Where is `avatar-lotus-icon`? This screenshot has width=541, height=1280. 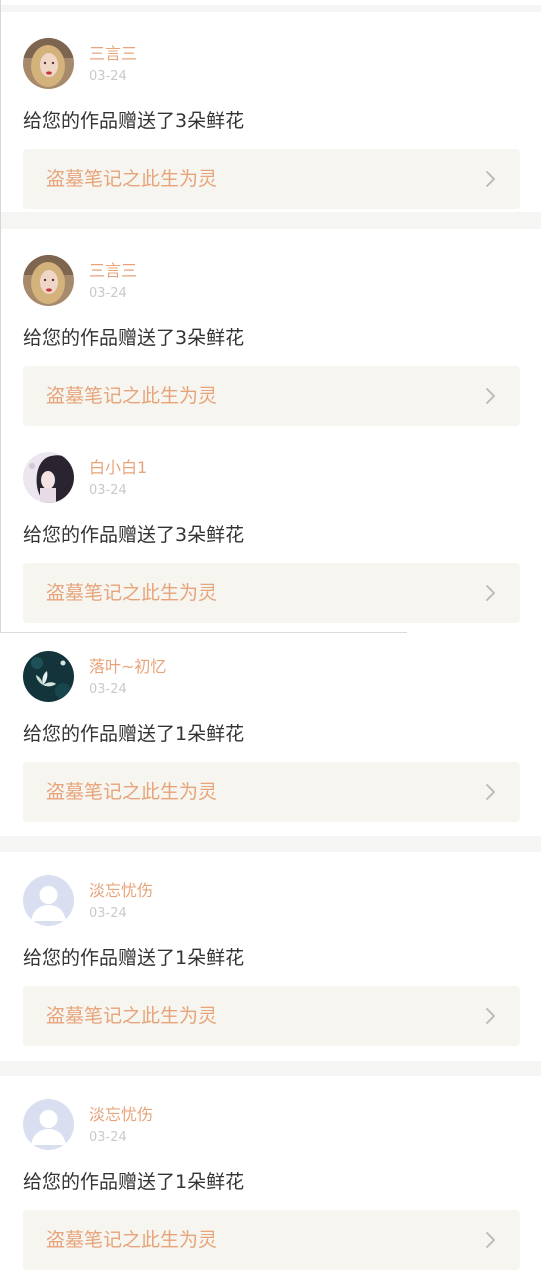
avatar-lotus-icon is located at coordinates (48, 676).